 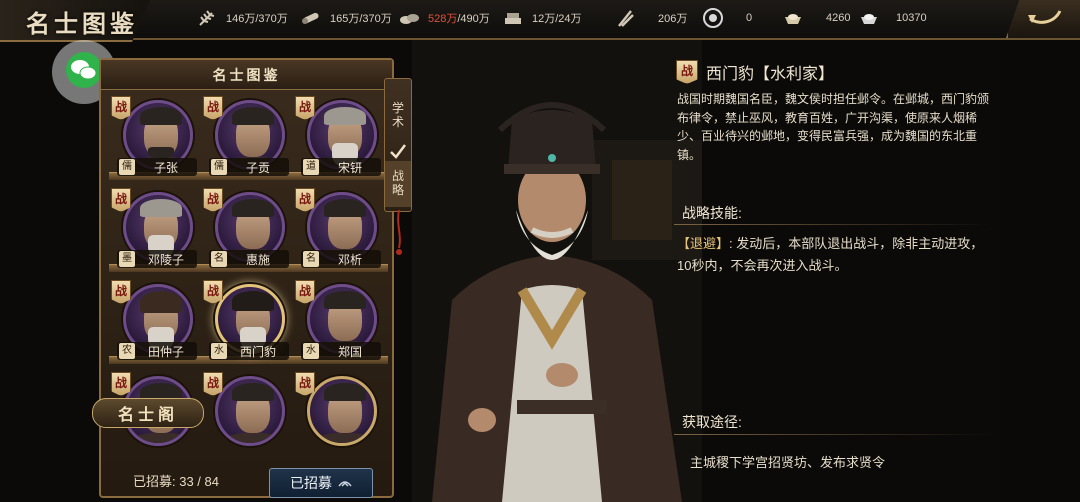 I want to click on scholar-card: 战 儒 子张, so click(x=156, y=139).